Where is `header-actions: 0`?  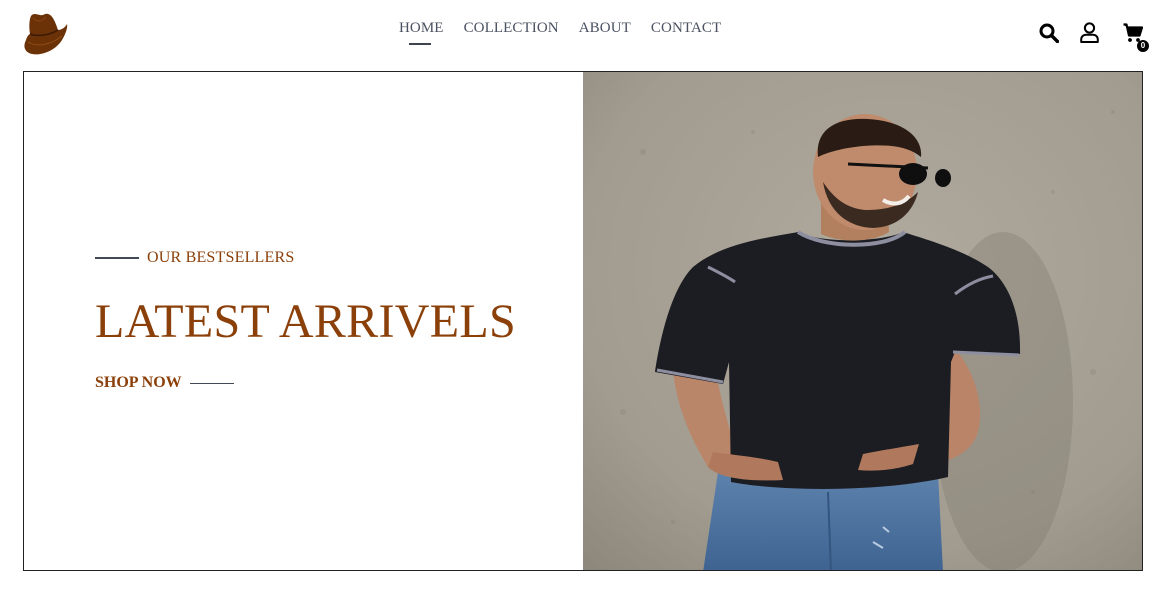
header-actions: 0 is located at coordinates (1094, 37).